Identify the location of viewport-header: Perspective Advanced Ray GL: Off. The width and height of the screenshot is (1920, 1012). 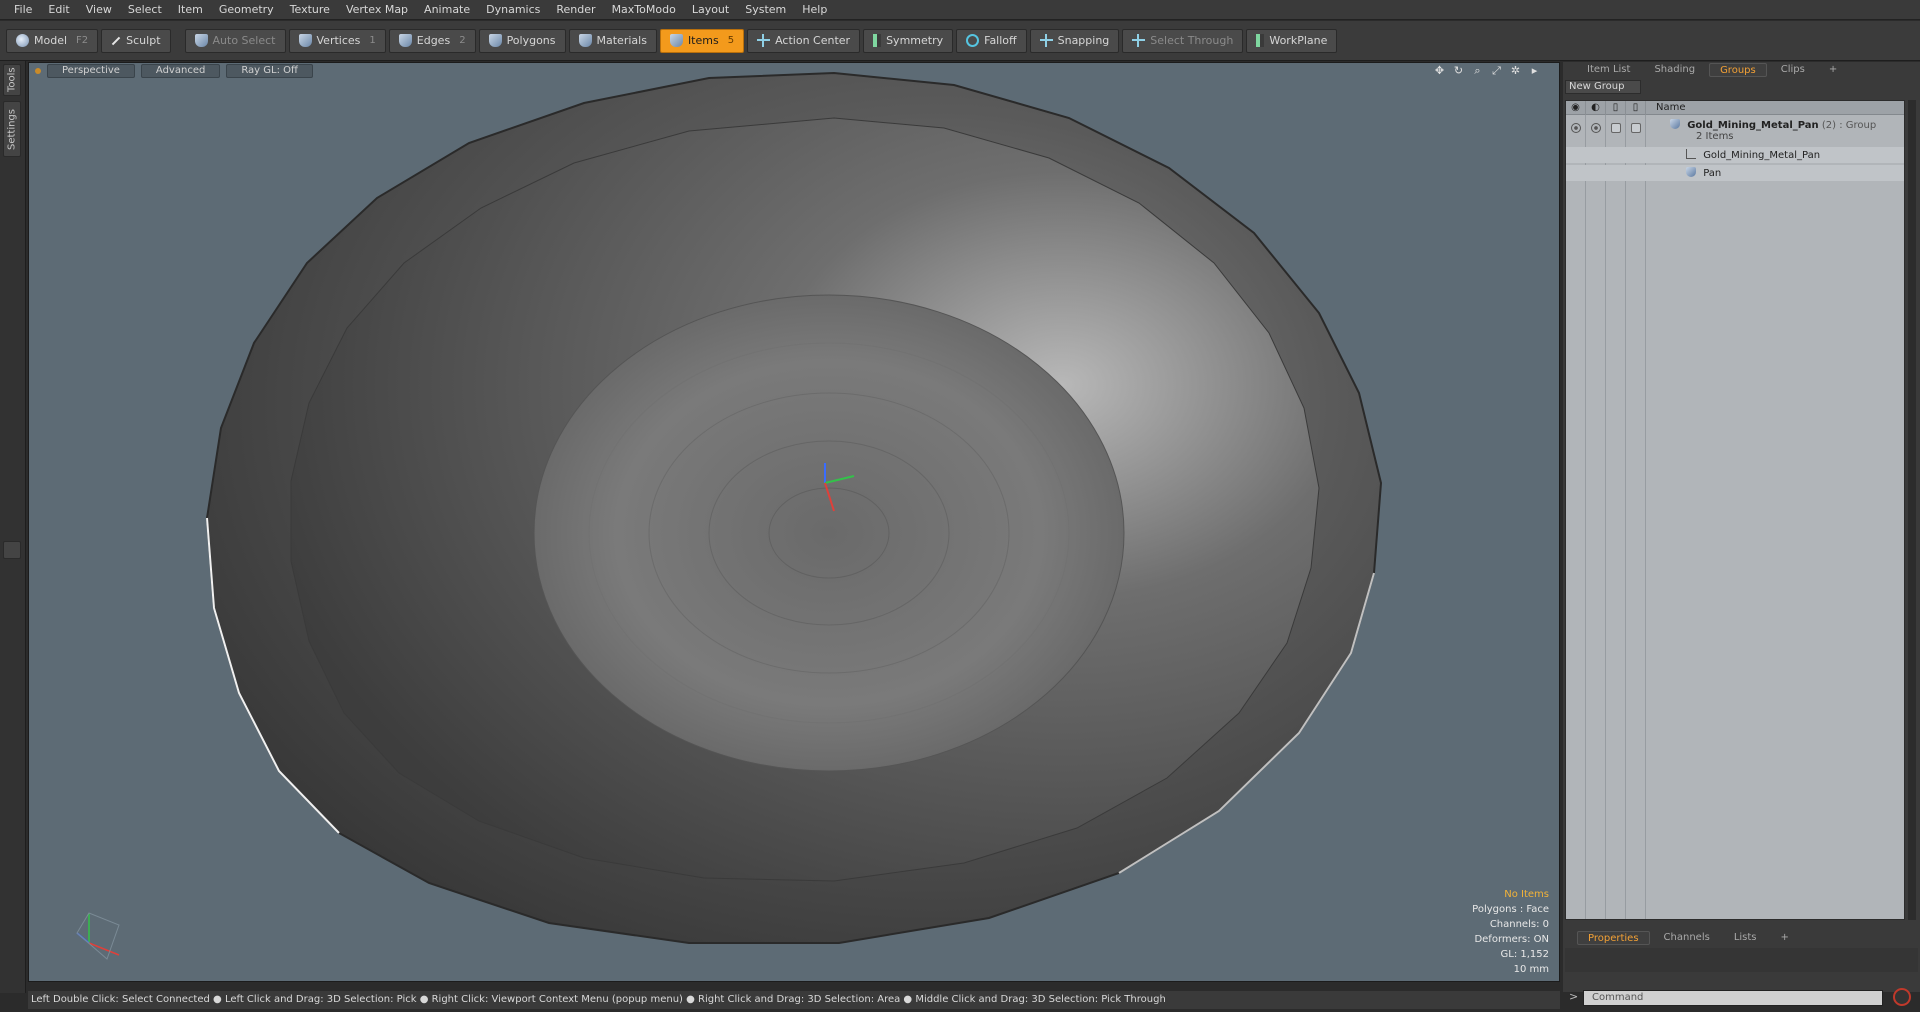
(794, 71).